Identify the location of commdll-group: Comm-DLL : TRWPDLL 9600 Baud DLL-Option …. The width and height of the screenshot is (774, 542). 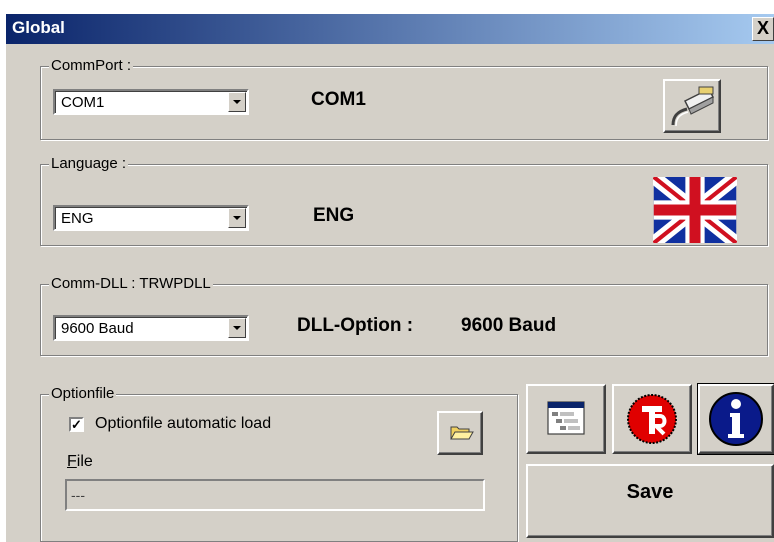
(404, 315).